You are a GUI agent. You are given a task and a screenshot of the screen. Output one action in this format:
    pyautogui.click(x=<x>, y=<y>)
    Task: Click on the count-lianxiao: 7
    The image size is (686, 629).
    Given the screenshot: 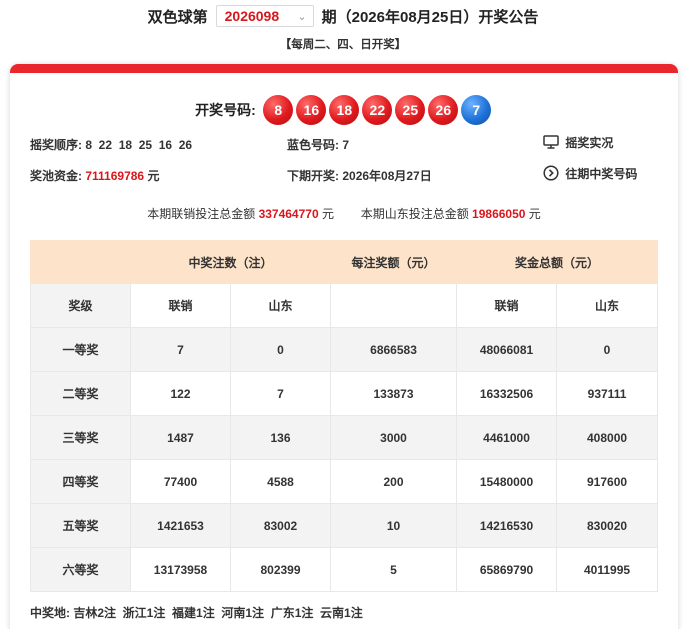 What is the action you would take?
    pyautogui.click(x=180, y=349)
    